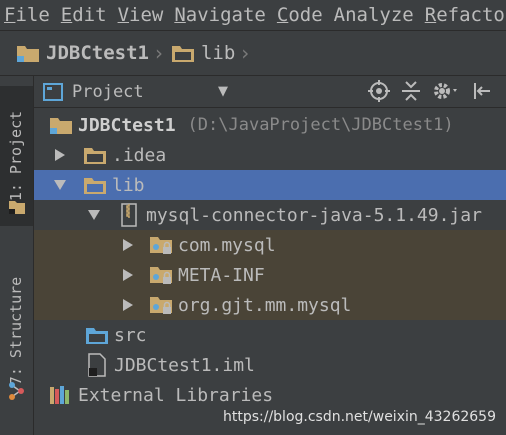 This screenshot has width=506, height=435. I want to click on jar-archive-icon, so click(129, 215).